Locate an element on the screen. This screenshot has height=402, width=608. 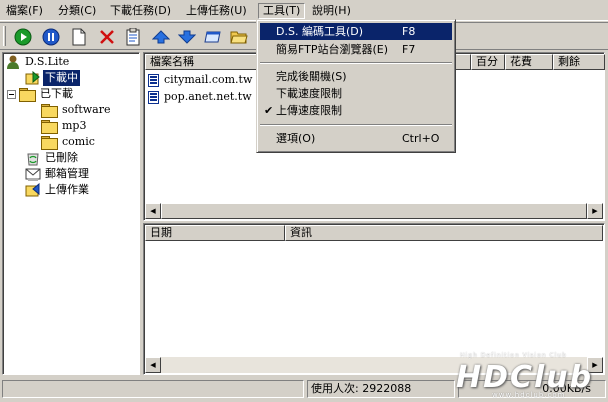
task-name: citymail.com.tw is located at coordinates (208, 79).